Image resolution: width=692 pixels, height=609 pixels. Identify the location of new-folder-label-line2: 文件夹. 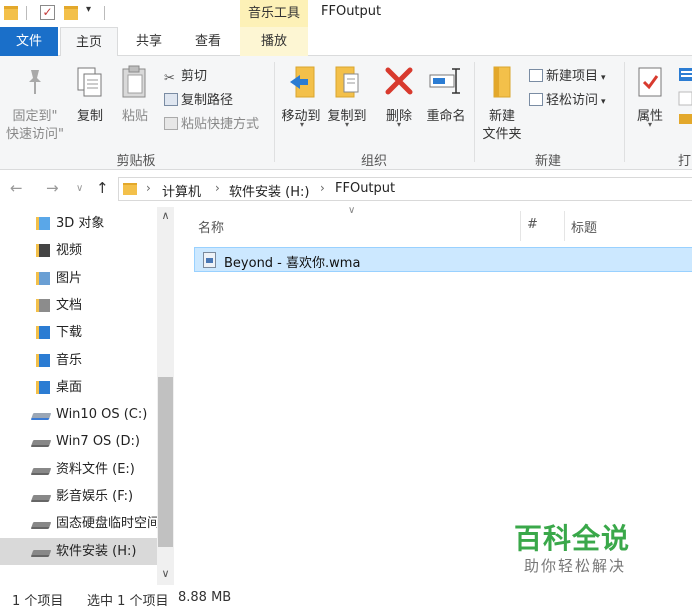
(502, 134).